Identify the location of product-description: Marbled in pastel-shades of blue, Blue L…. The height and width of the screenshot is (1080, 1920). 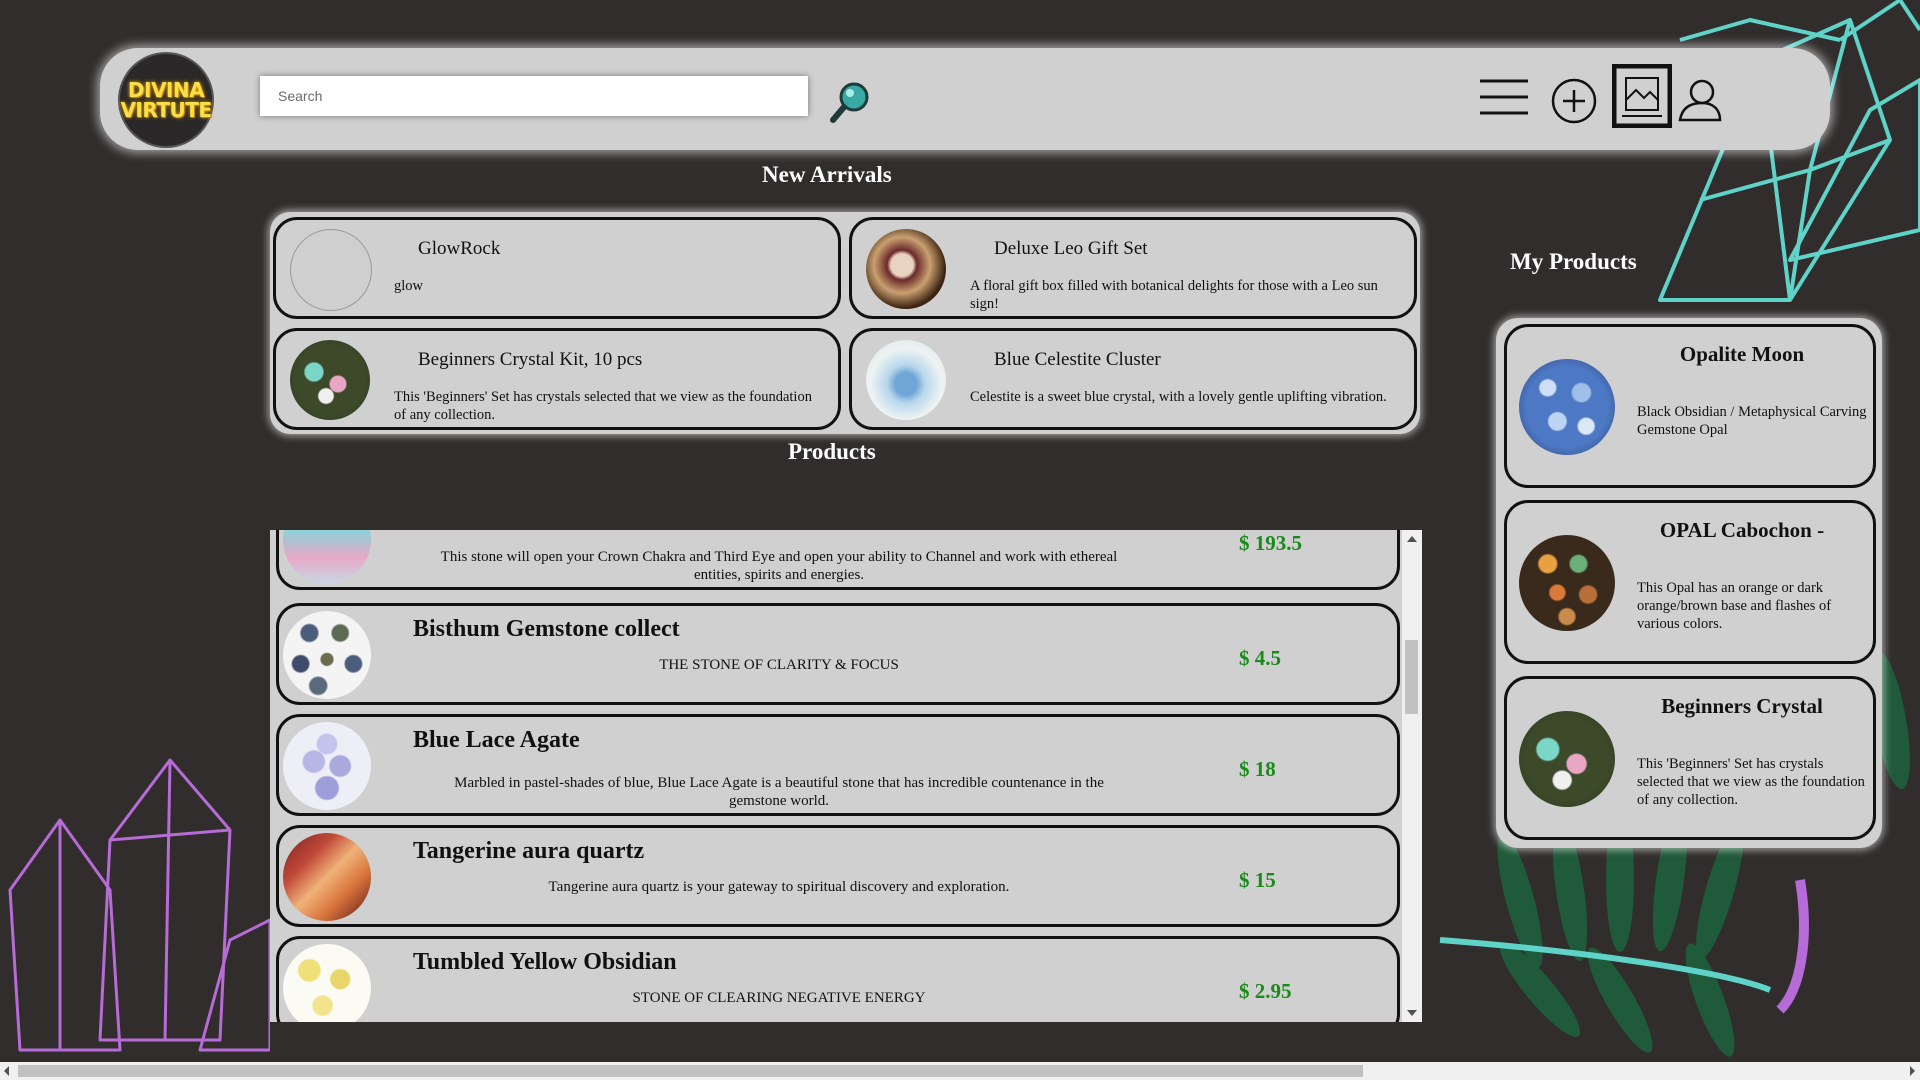
(779, 792).